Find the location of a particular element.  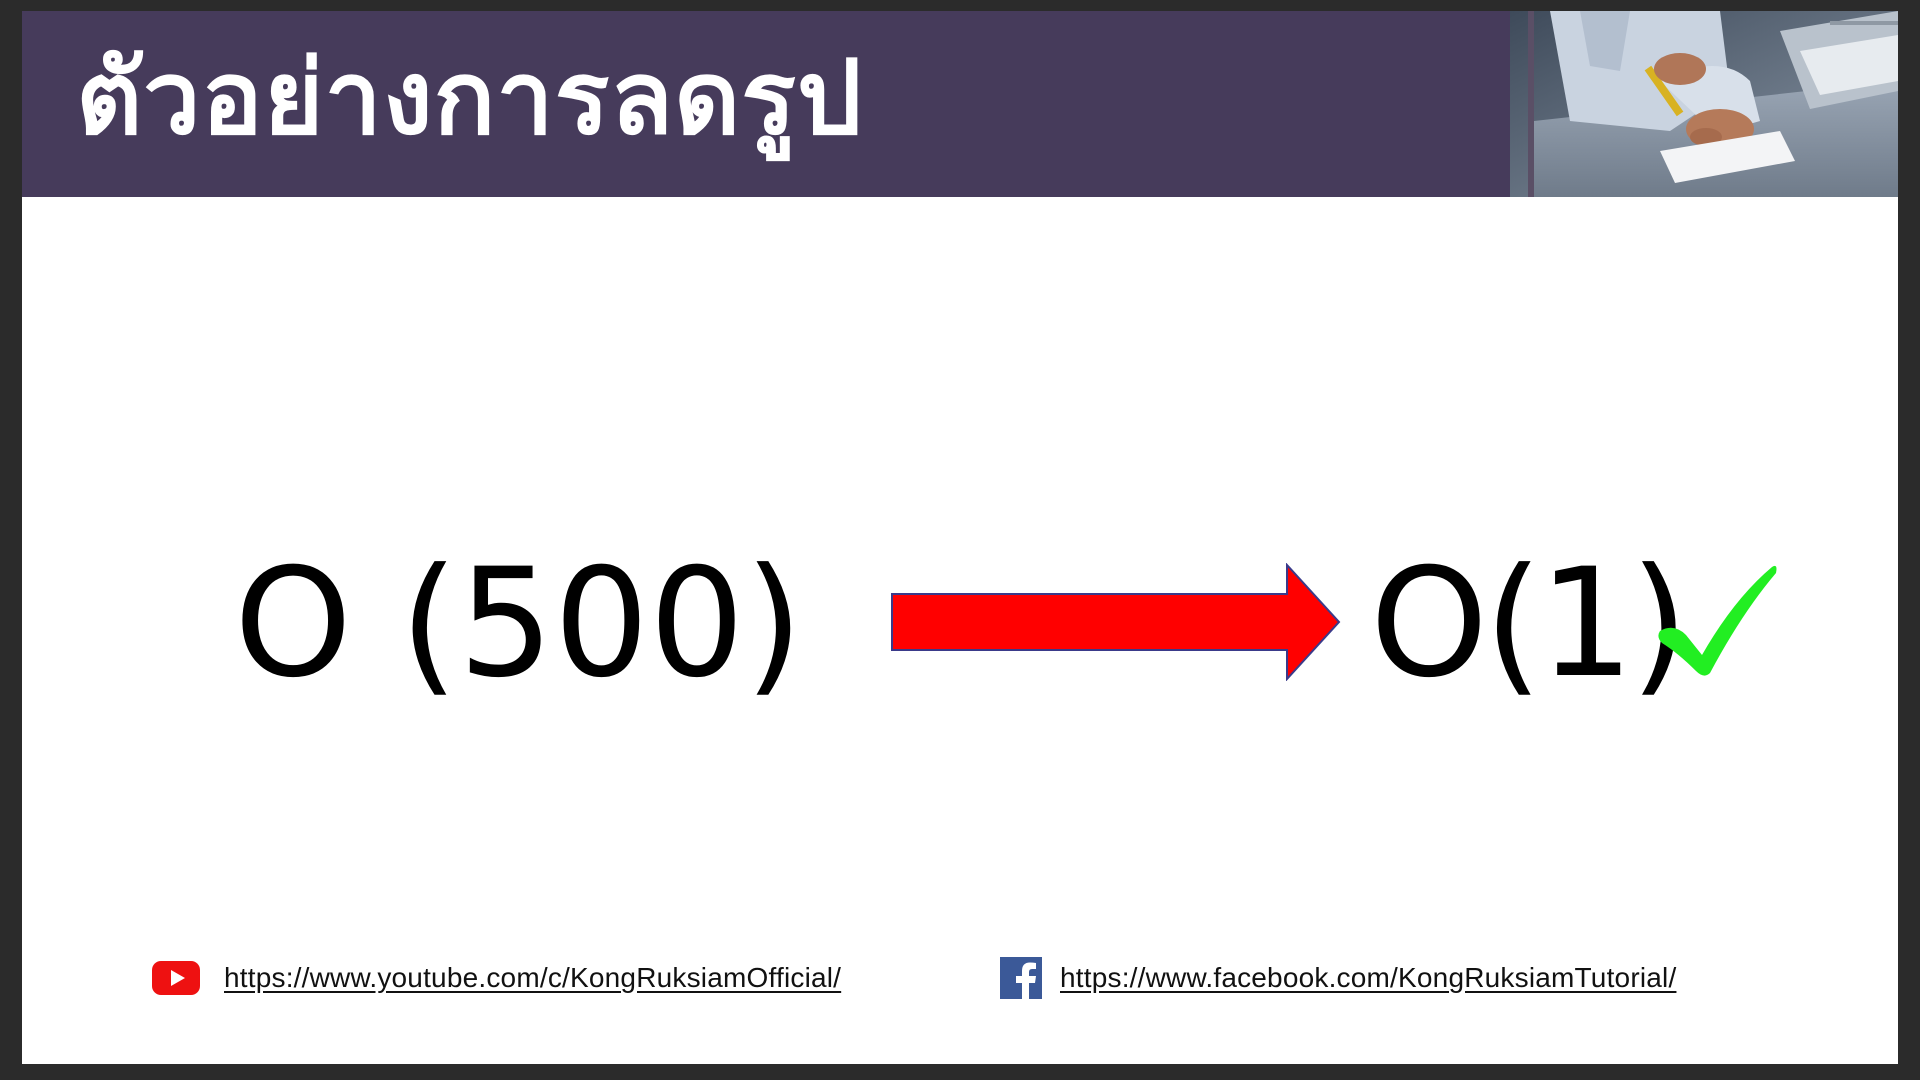

slide-title: ตัวอย่างการลดรูป is located at coordinates (469, 98).